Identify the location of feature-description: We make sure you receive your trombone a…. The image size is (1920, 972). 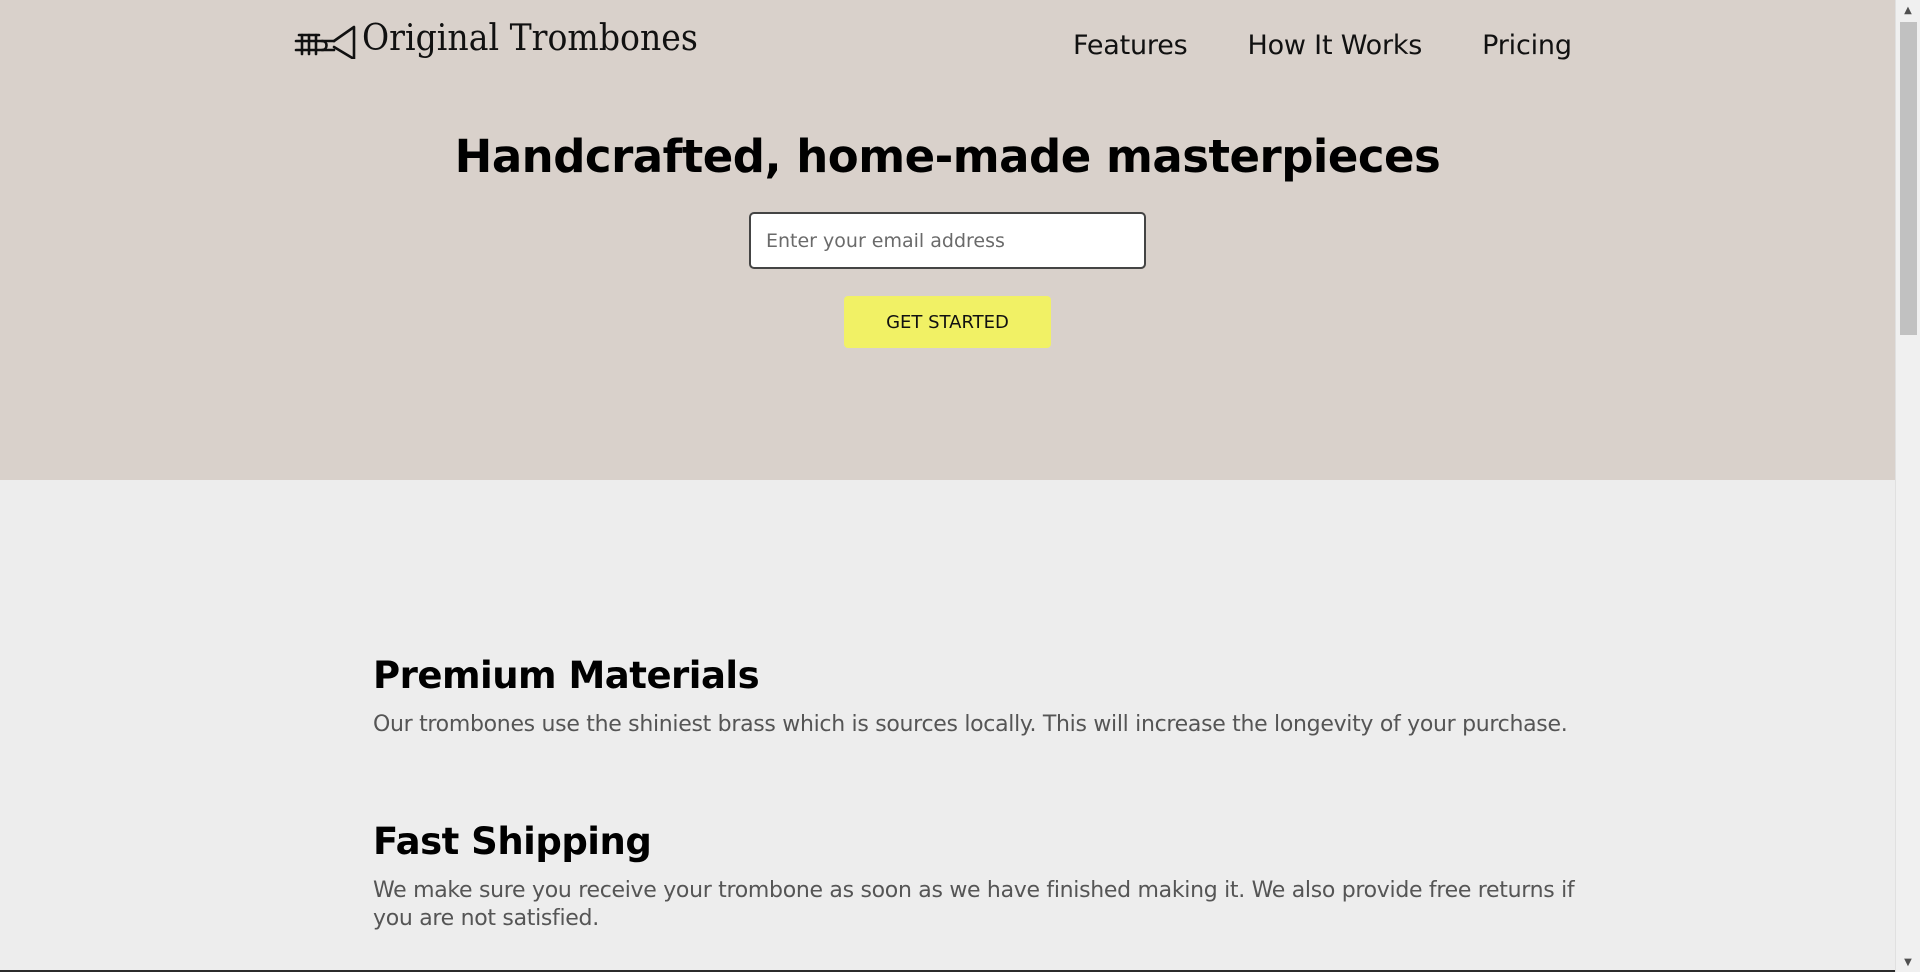
(974, 904).